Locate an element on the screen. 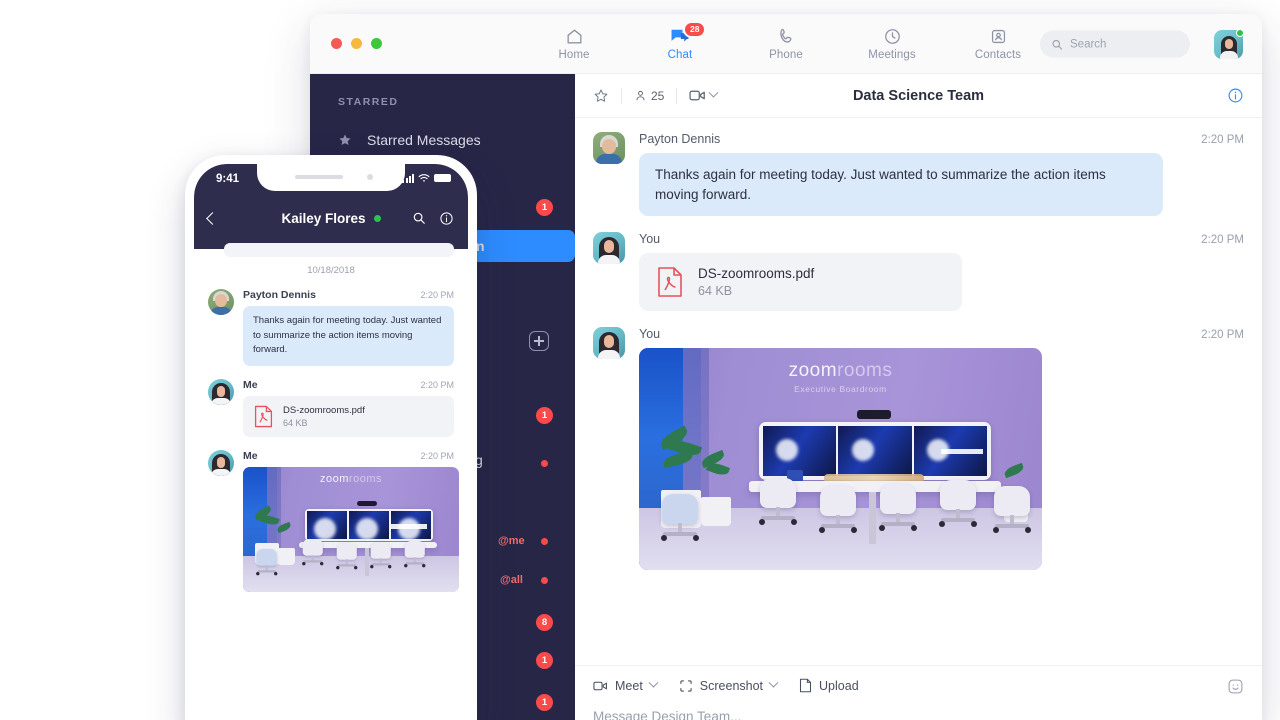 The image size is (1280, 720). nav-item-phone: Phone is located at coordinates (786, 43).